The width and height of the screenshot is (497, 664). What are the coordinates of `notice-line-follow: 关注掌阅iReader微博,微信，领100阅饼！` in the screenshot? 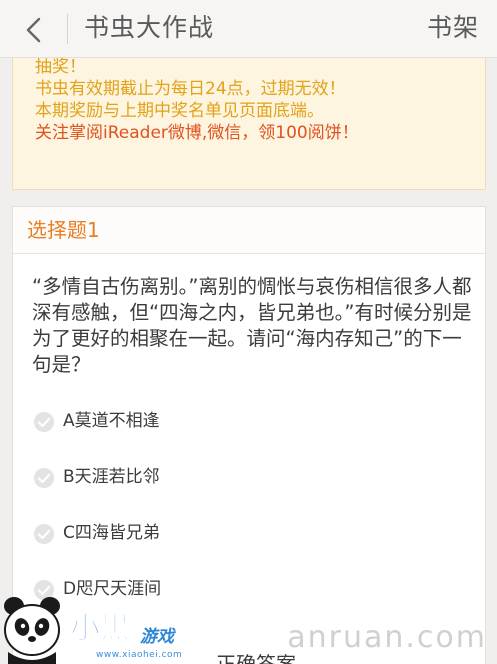 It's located at (197, 133).